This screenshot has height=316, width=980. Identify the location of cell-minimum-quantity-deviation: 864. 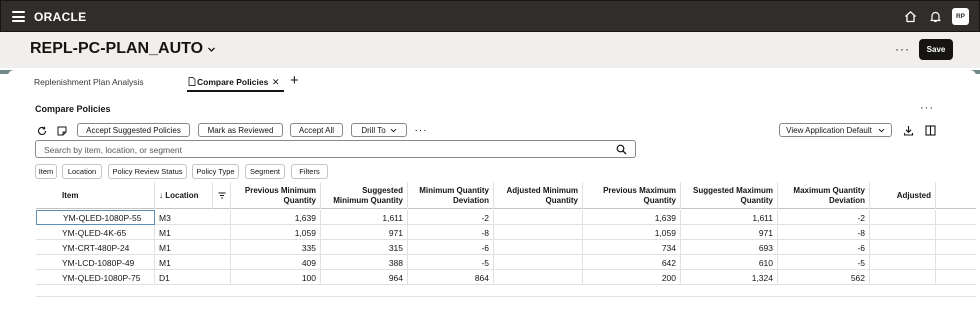
(451, 277).